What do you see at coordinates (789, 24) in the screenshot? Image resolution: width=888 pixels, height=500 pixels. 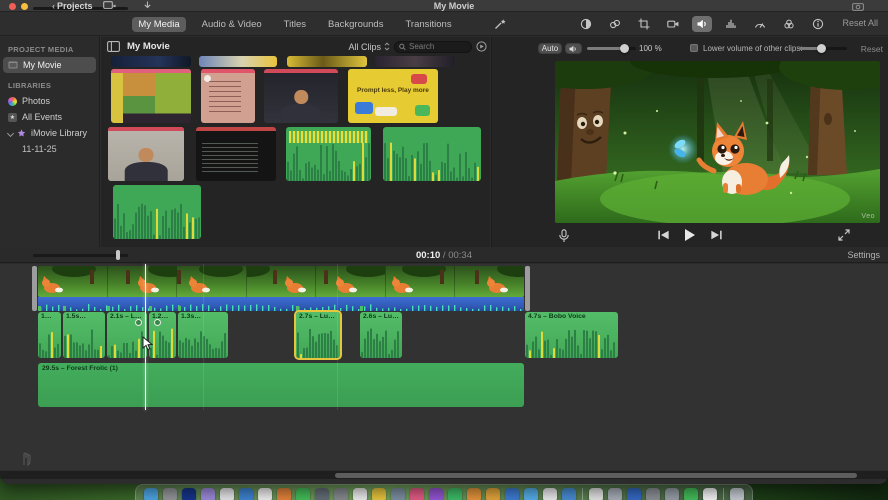 I see `clip-filter-icon` at bounding box center [789, 24].